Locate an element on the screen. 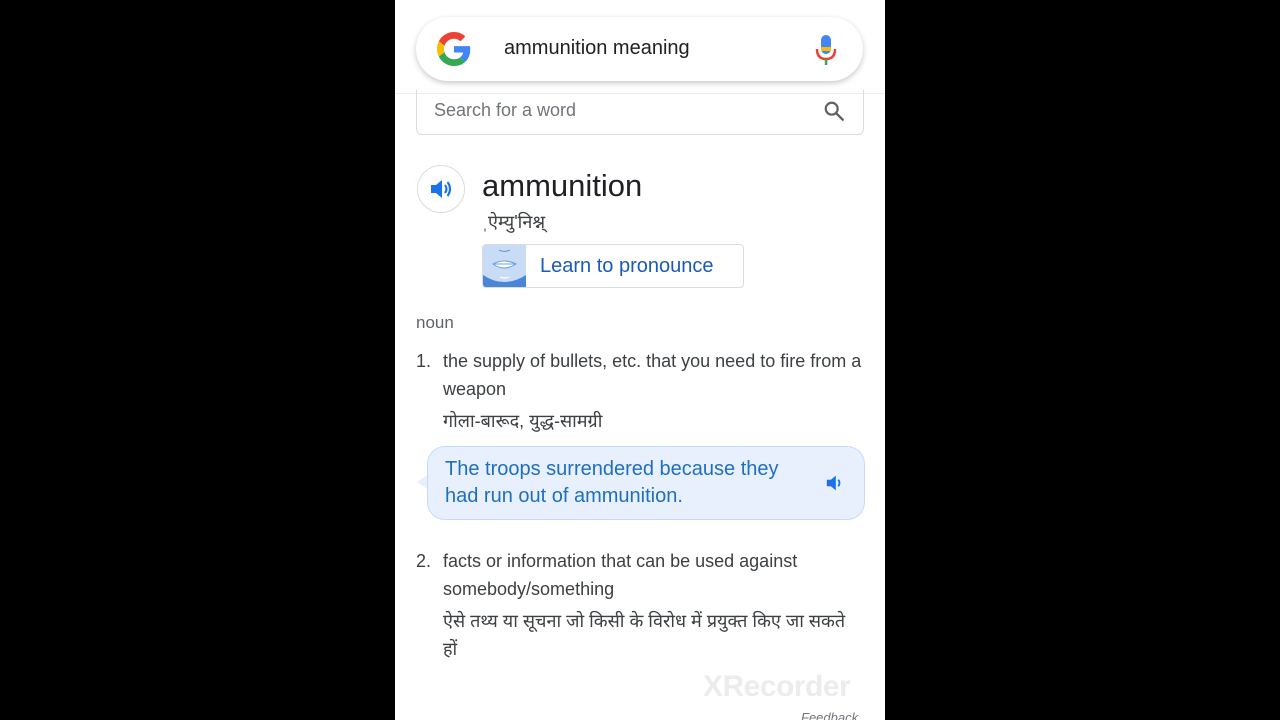 This screenshot has height=720, width=1280. recorder-watermark: XRecorder is located at coordinates (777, 686).